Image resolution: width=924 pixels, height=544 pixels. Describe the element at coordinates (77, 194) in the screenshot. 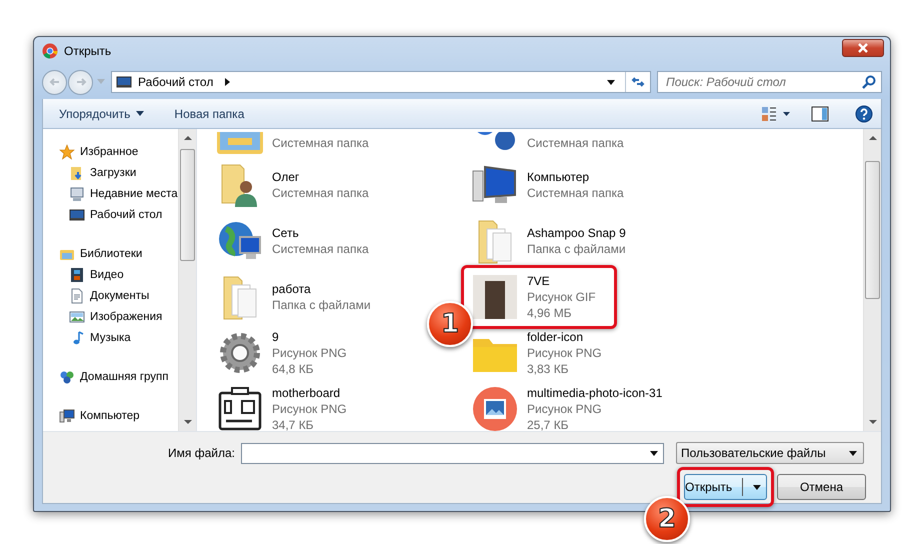

I see `recent-places-icon` at that location.